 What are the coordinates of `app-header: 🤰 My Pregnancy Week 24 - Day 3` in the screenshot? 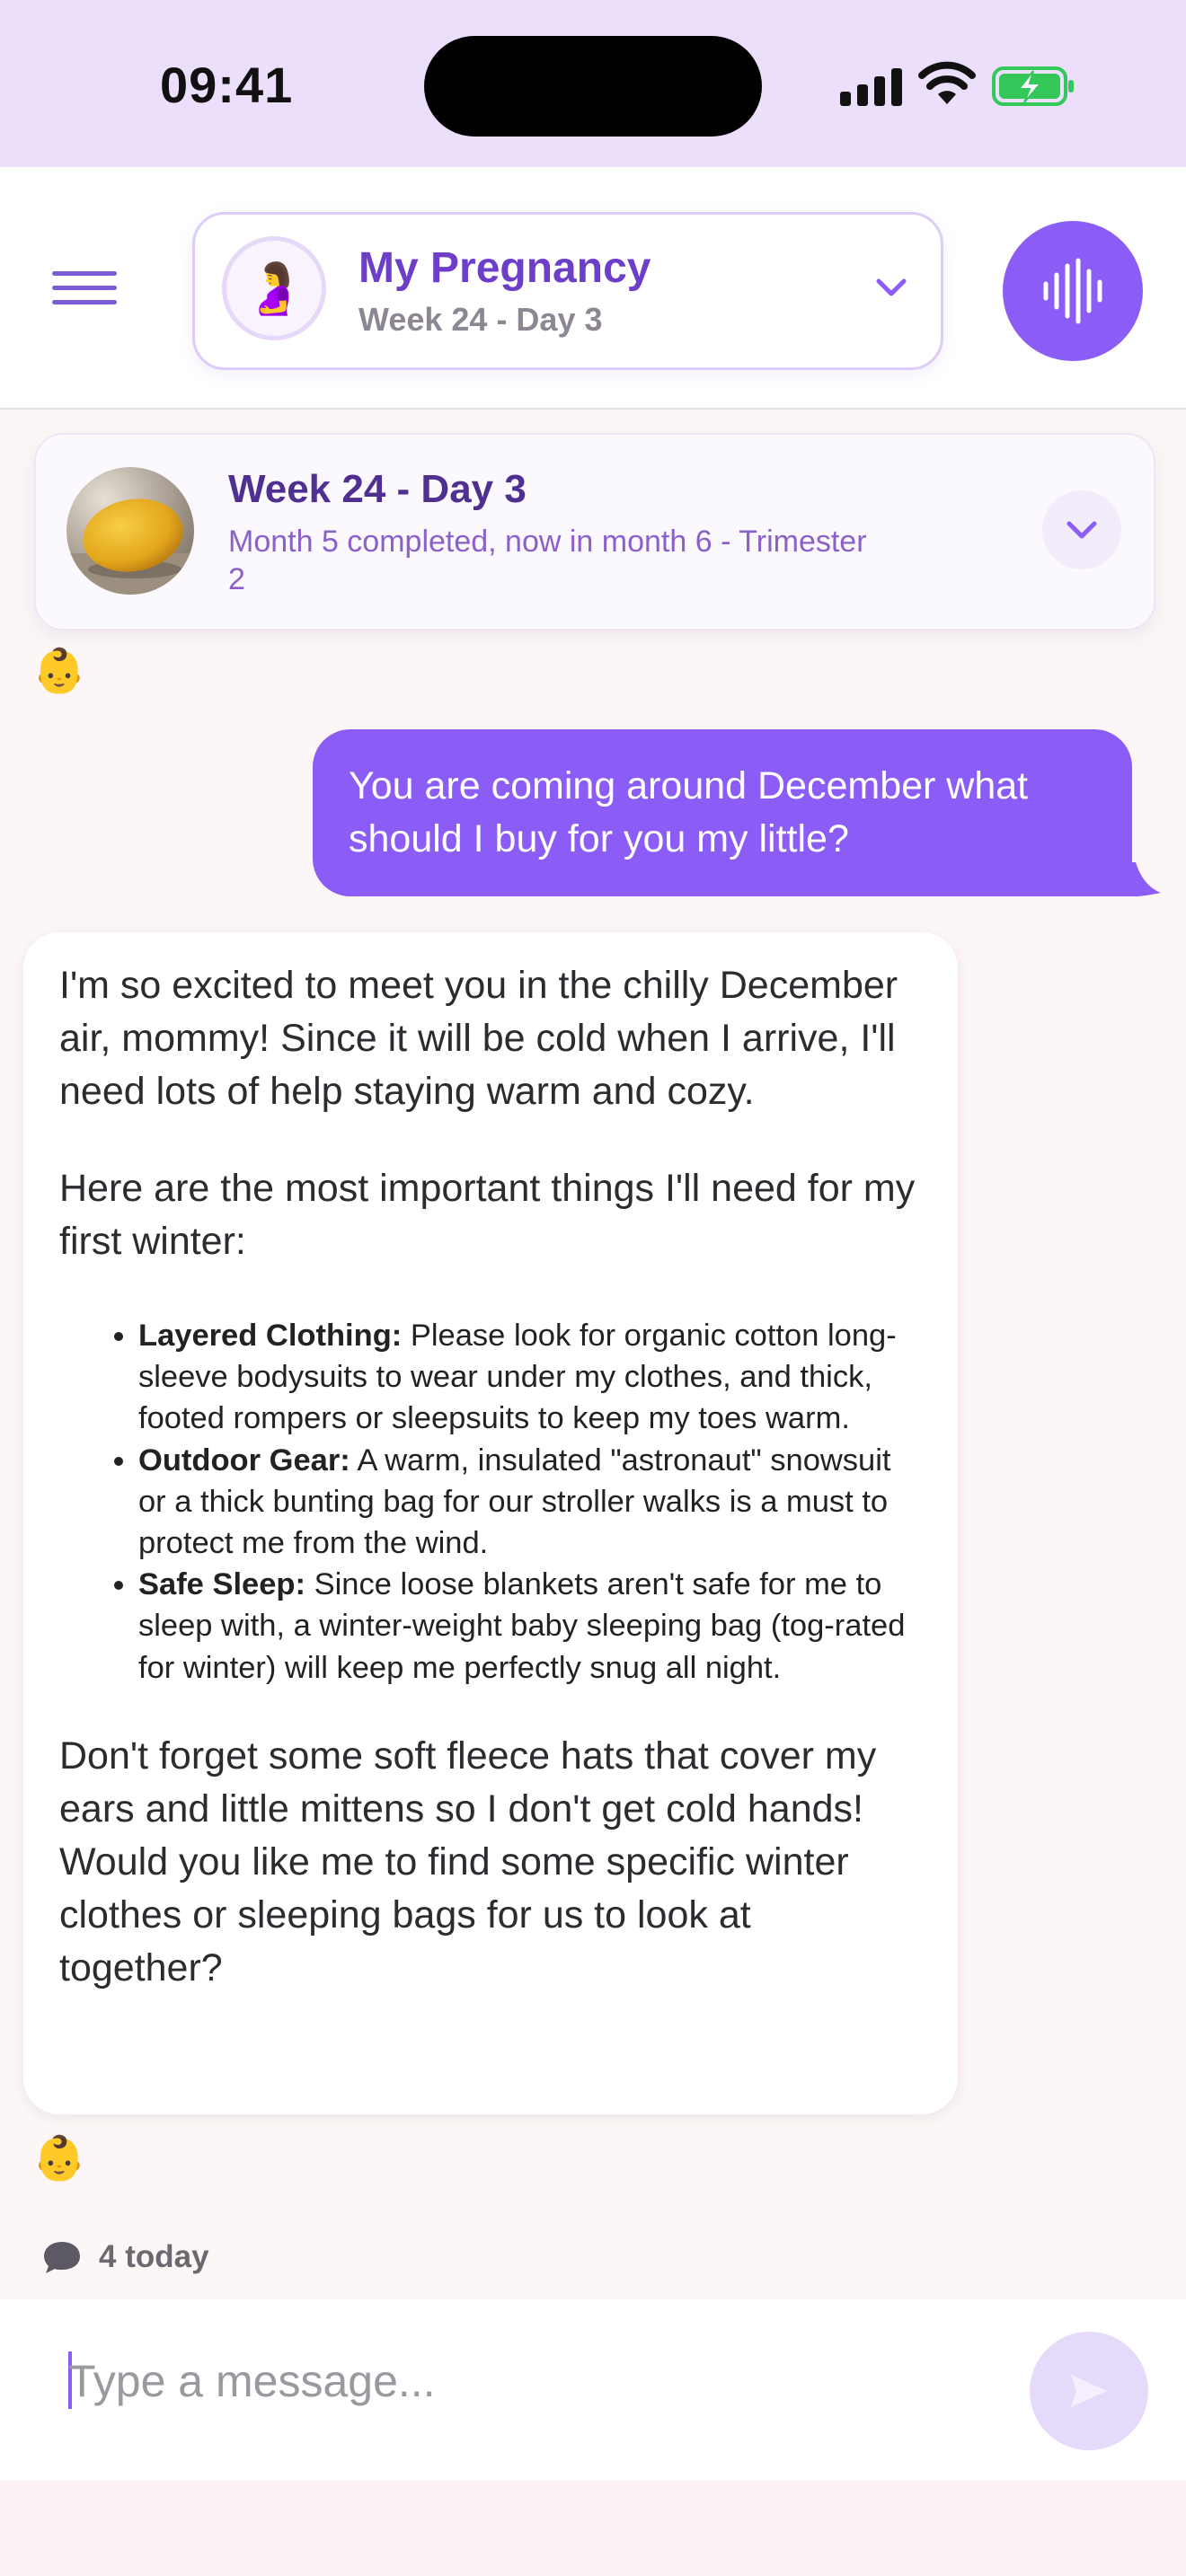 It's located at (593, 288).